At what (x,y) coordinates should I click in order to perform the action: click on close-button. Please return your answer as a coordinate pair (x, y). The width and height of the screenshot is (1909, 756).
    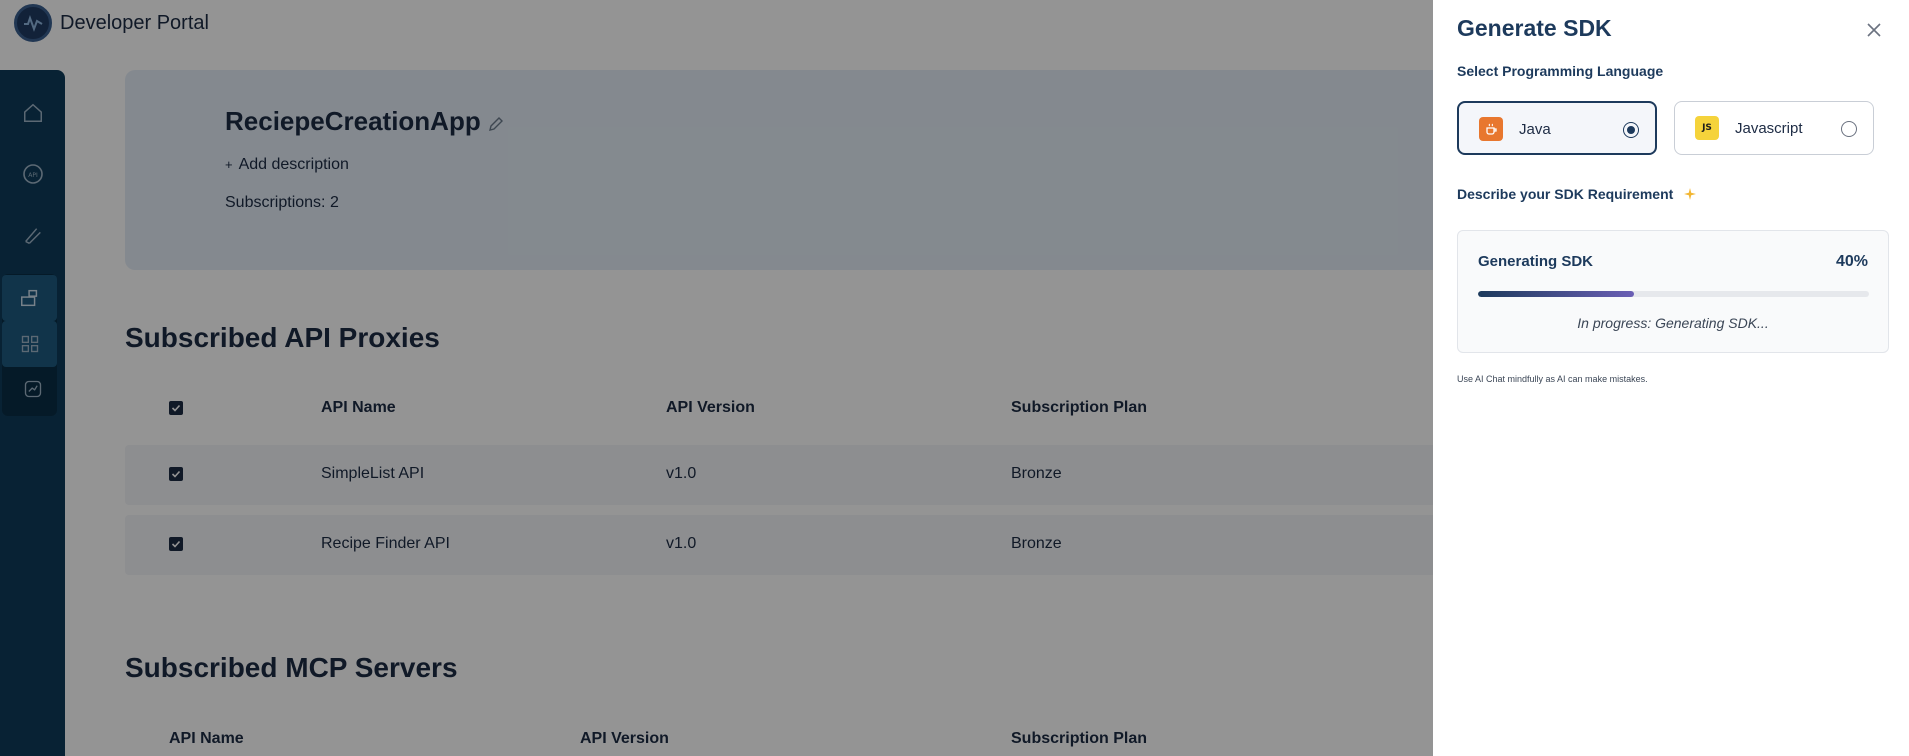
    Looking at the image, I should click on (1875, 31).